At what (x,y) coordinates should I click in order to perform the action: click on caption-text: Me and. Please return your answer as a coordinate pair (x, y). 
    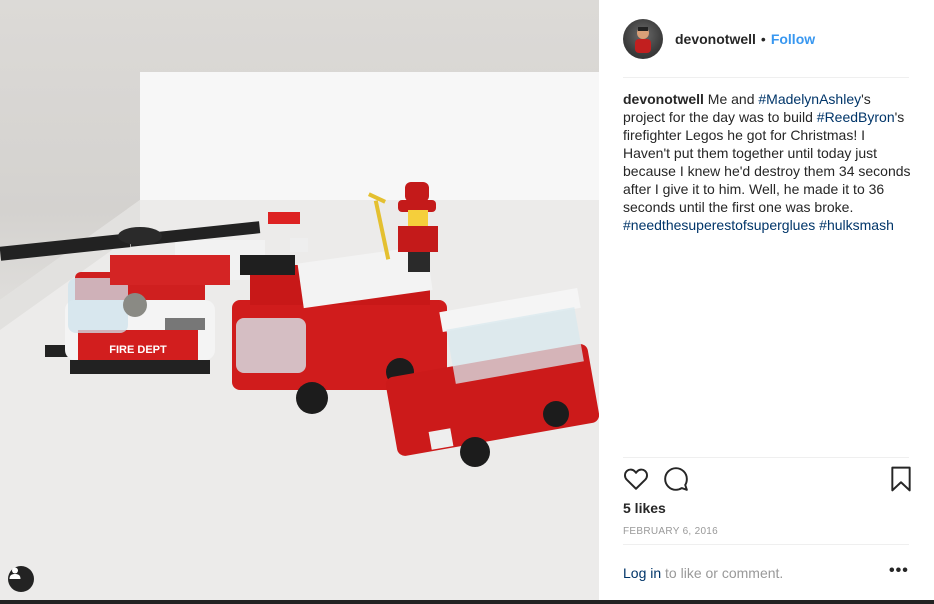
    Looking at the image, I should click on (731, 99).